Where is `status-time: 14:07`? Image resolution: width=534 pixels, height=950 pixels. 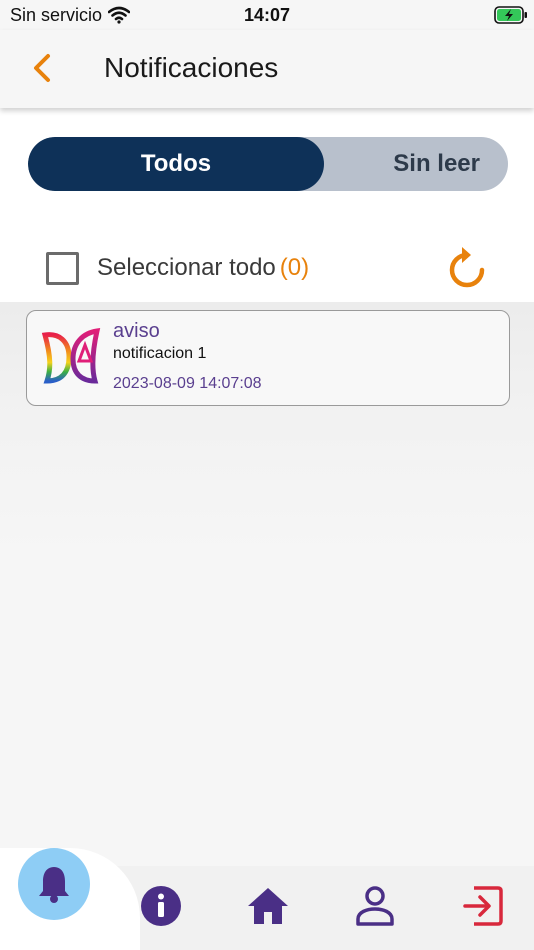 status-time: 14:07 is located at coordinates (267, 15).